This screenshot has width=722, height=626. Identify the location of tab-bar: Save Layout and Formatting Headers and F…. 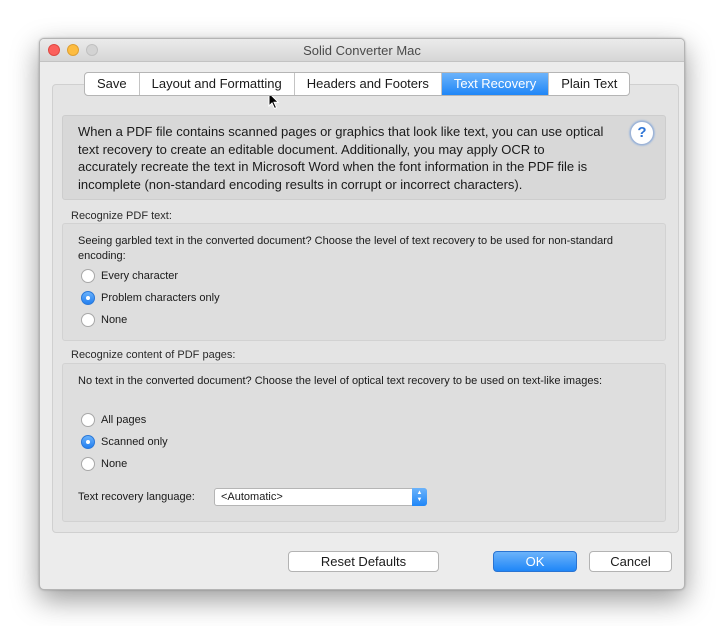
(357, 84).